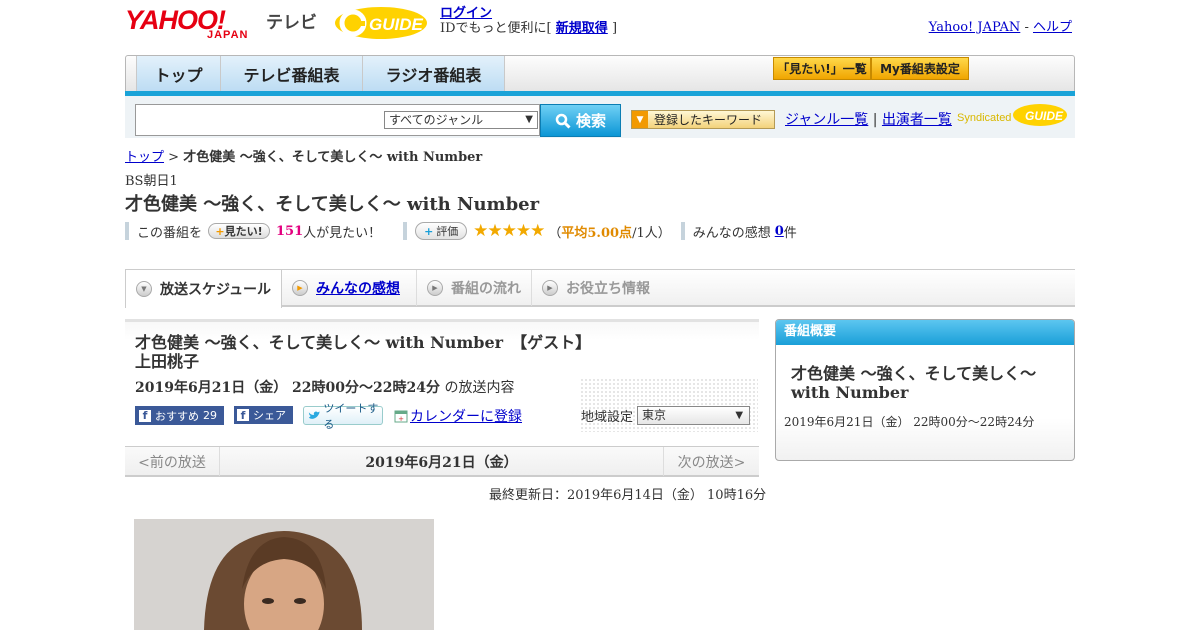  What do you see at coordinates (790, 233) in the screenshot?
I see `kansou-suffix: 件` at bounding box center [790, 233].